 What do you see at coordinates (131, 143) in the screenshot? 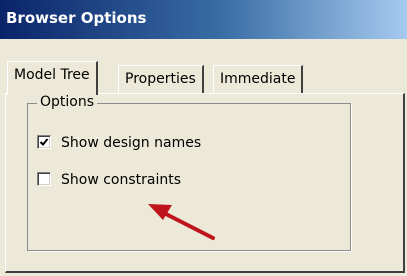
I see `show-design-names-label: Show design names` at bounding box center [131, 143].